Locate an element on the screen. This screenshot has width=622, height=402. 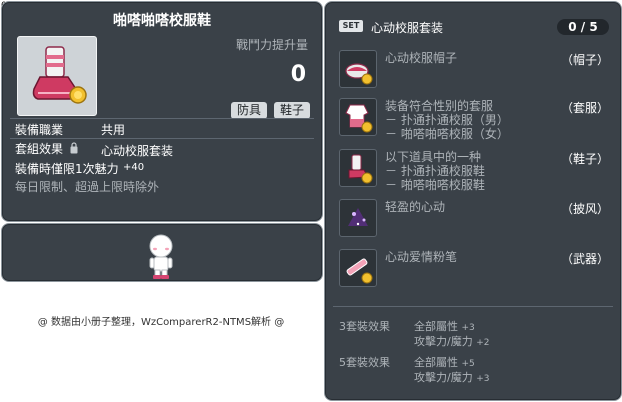
set-item-title: 装备符合性别的套服 is located at coordinates (439, 106).